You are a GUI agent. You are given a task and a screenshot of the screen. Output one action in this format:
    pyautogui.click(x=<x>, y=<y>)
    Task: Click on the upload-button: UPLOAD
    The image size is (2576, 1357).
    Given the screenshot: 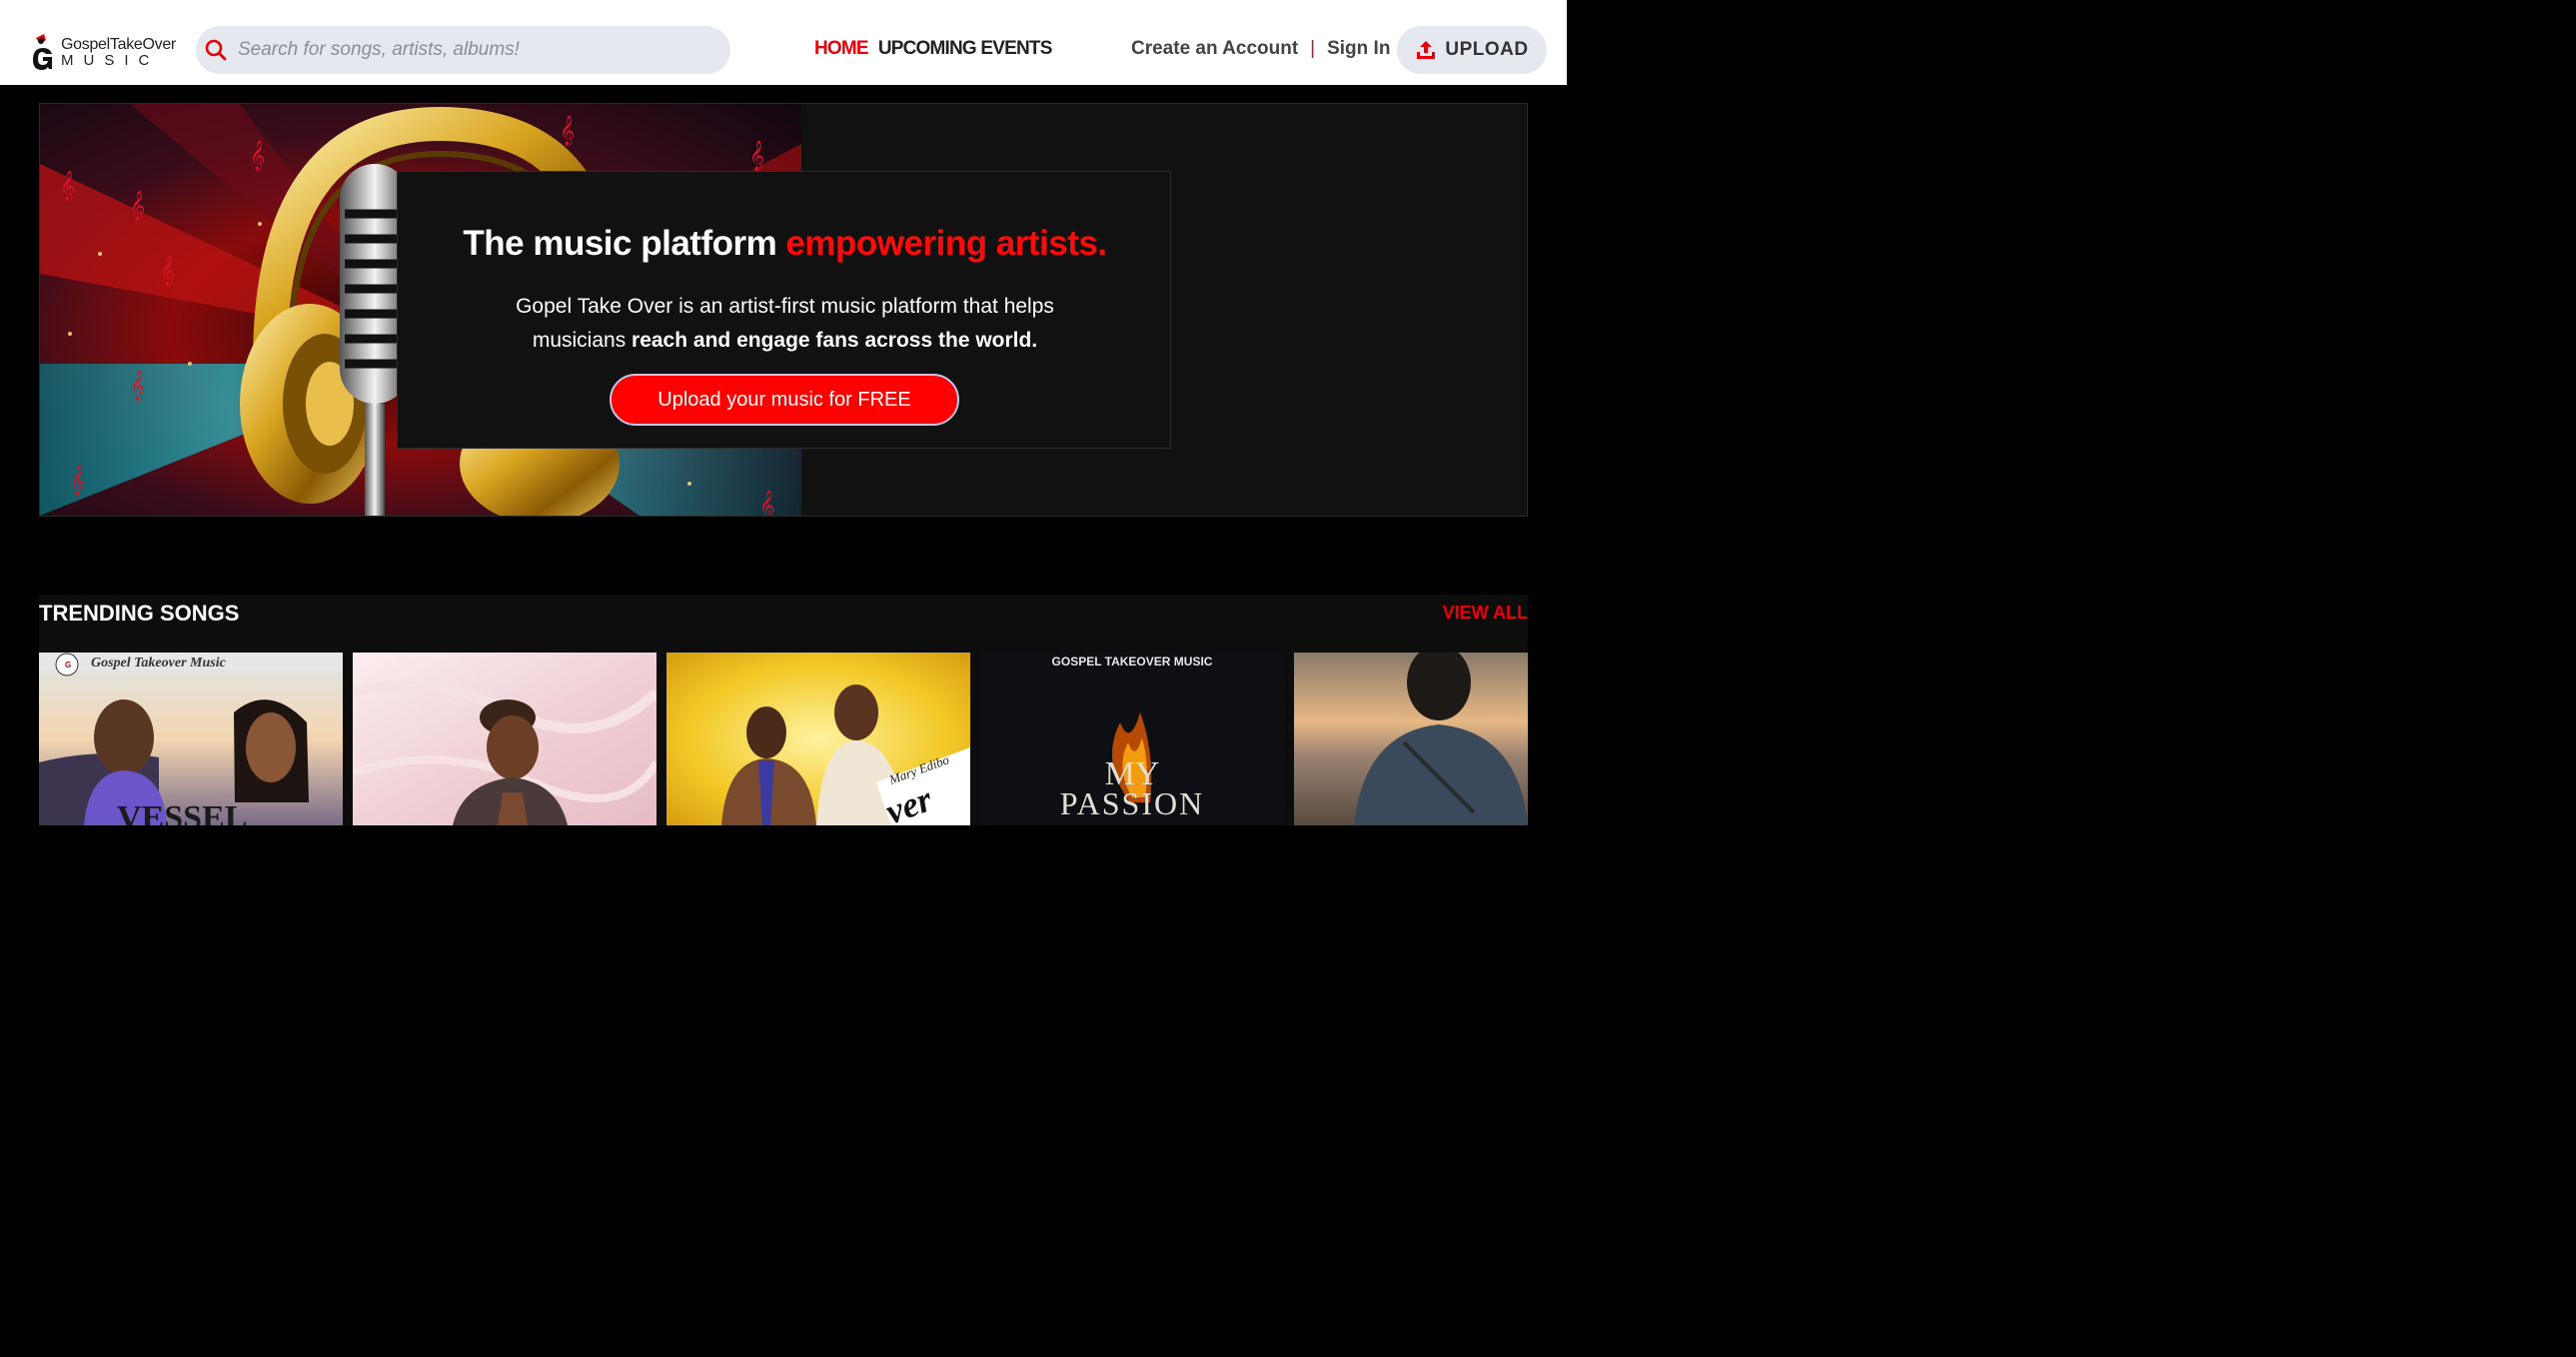 What is the action you would take?
    pyautogui.click(x=1472, y=50)
    